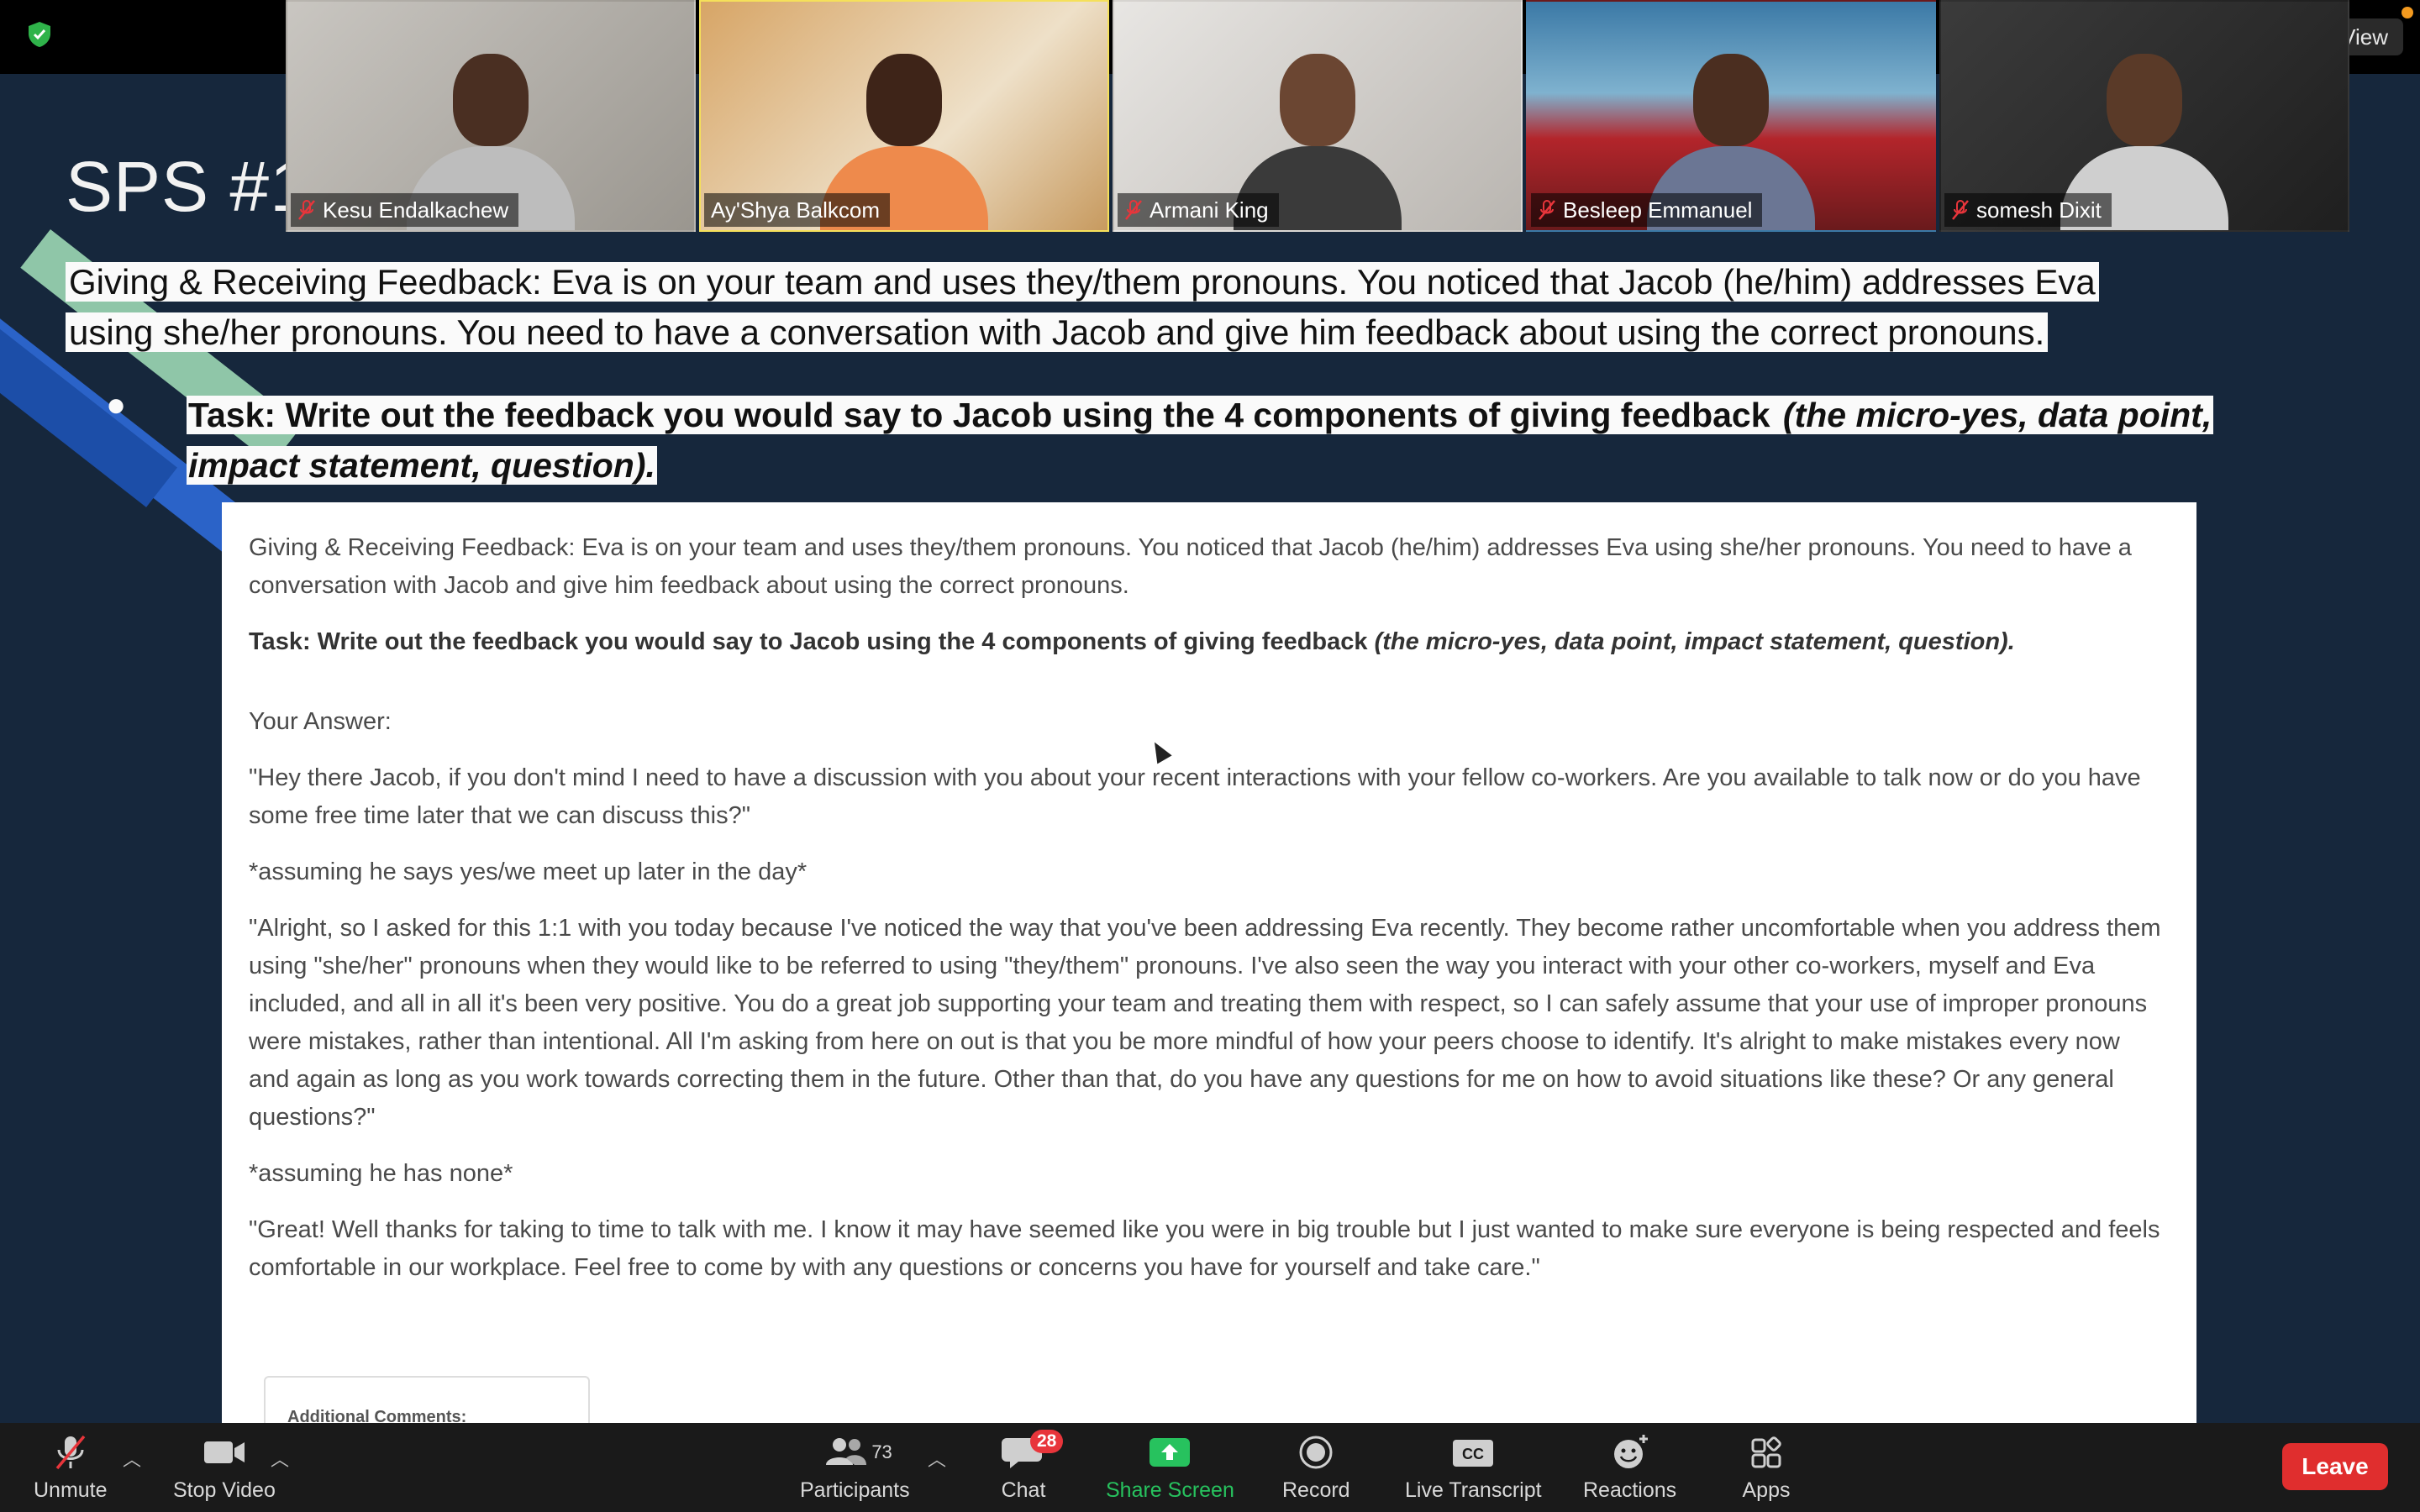 The height and width of the screenshot is (1512, 2420). What do you see at coordinates (855, 1490) in the screenshot?
I see `participants-label: Participants` at bounding box center [855, 1490].